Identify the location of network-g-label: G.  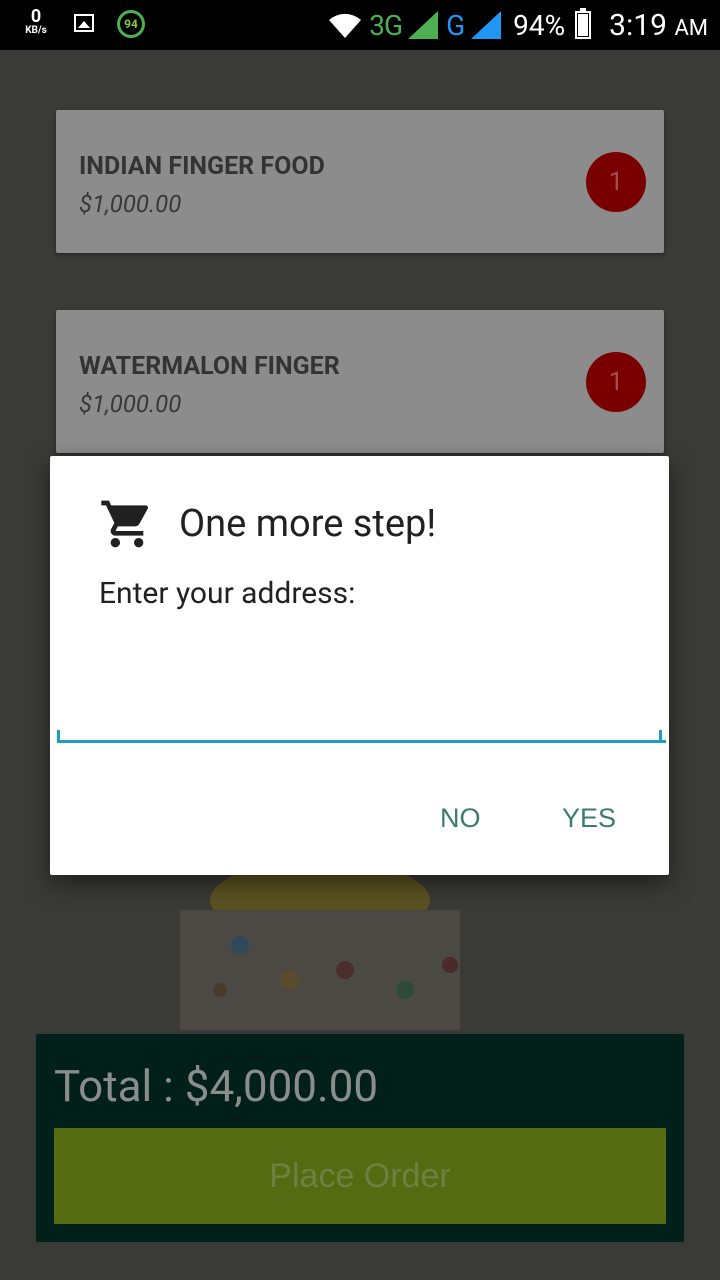
(456, 25).